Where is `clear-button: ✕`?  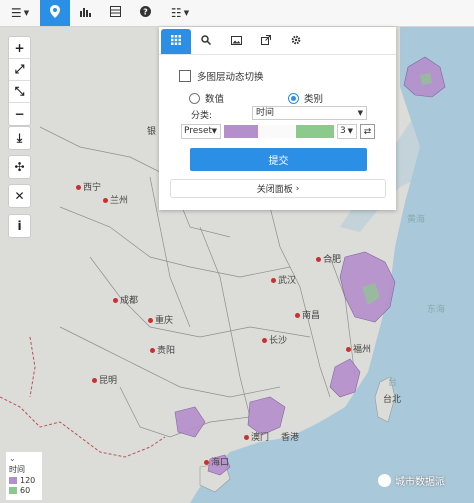
clear-button: ✕ is located at coordinates (19, 196).